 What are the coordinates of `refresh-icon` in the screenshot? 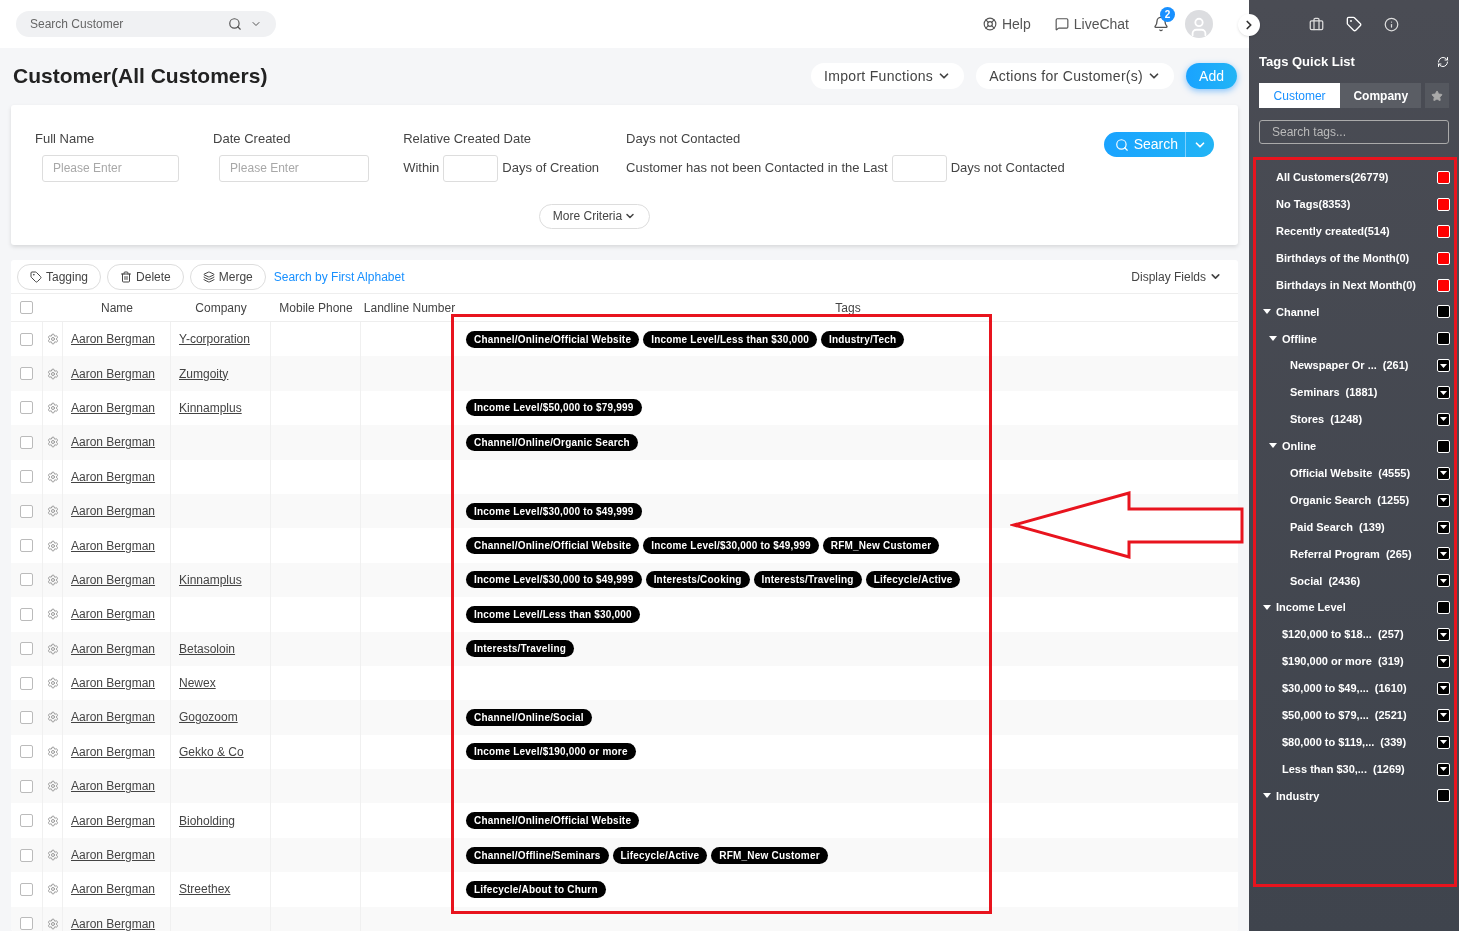 It's located at (1443, 62).